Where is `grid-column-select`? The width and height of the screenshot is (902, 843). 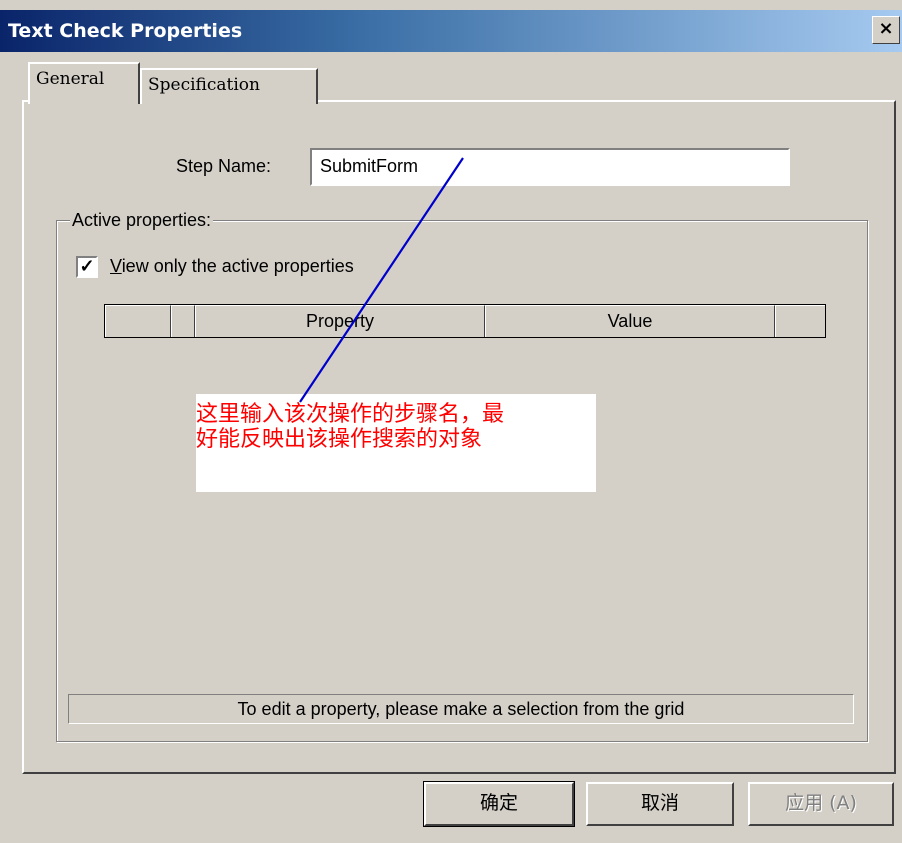
grid-column-select is located at coordinates (138, 321).